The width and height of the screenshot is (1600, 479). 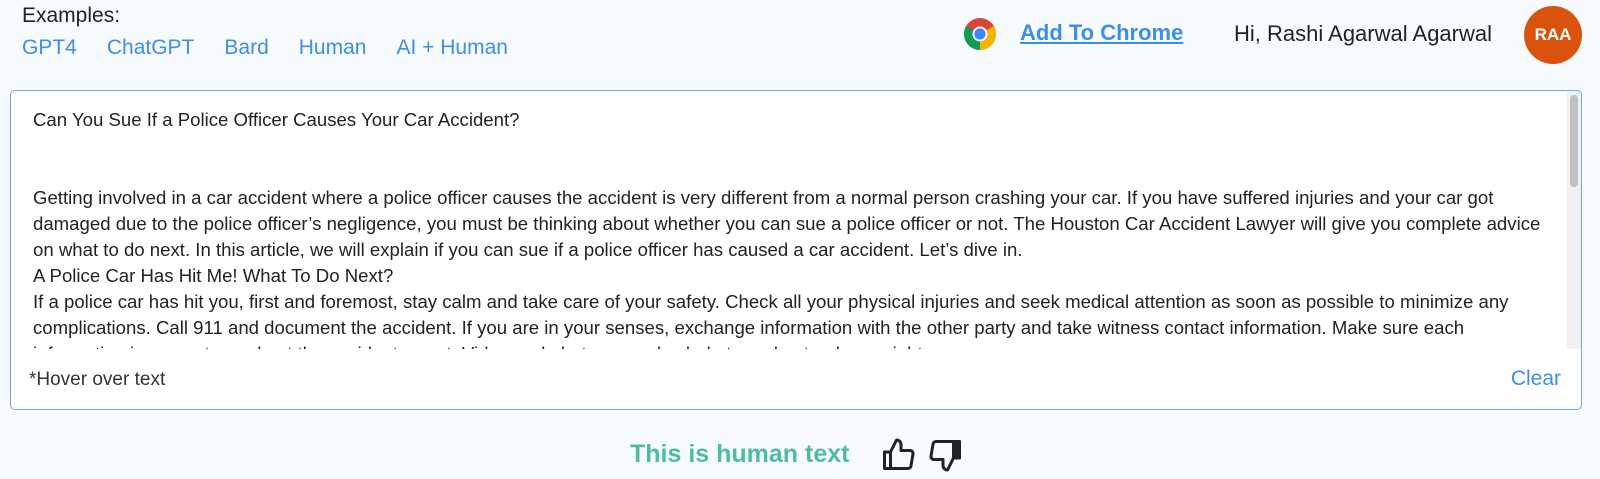 I want to click on add-to-chrome-link: Add To Chrome, so click(x=1101, y=33).